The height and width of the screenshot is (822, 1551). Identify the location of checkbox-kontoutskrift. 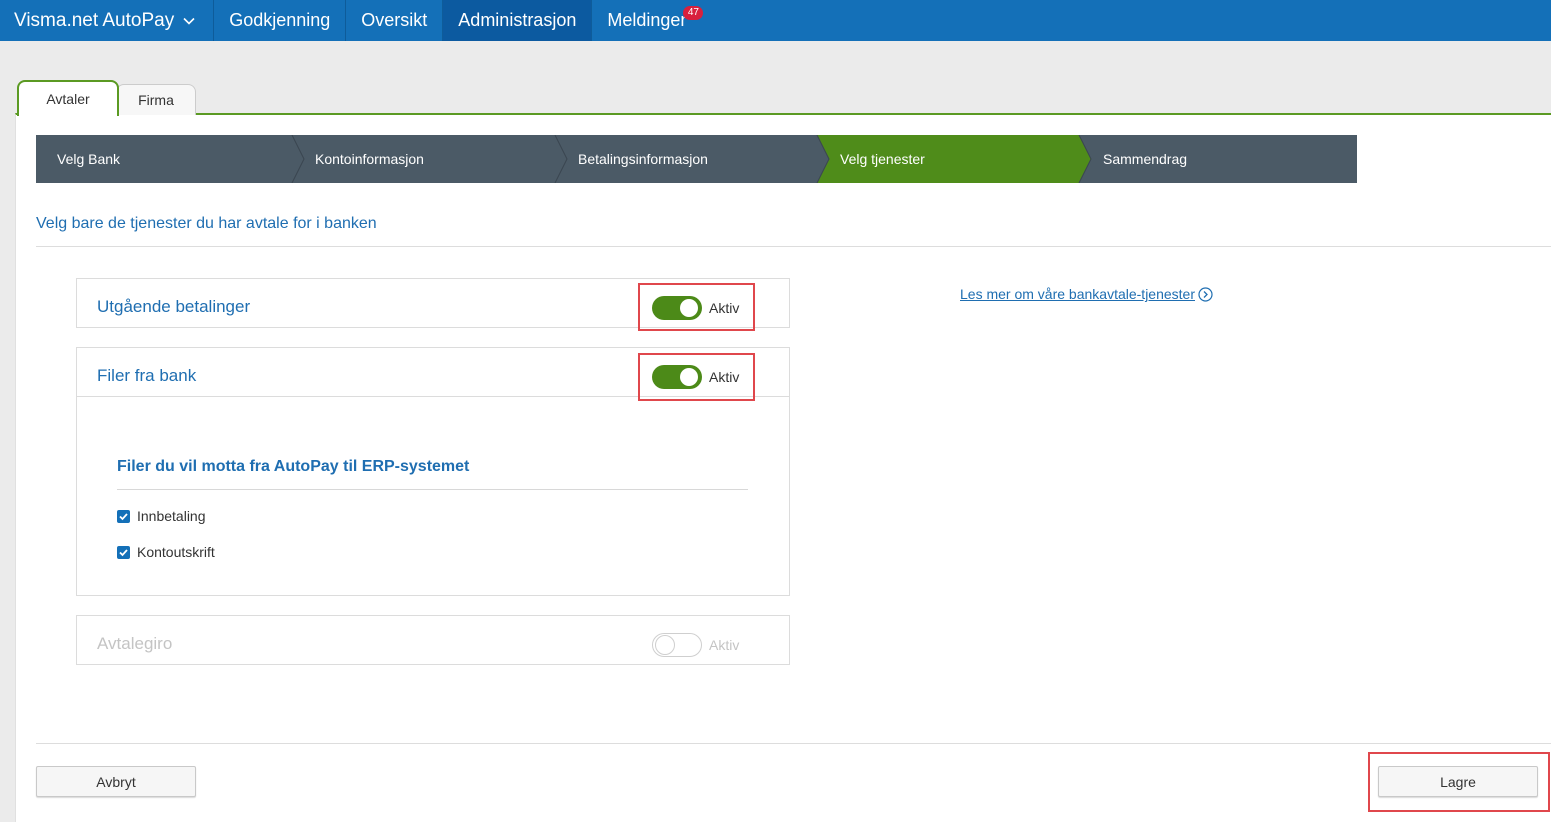
(123, 552).